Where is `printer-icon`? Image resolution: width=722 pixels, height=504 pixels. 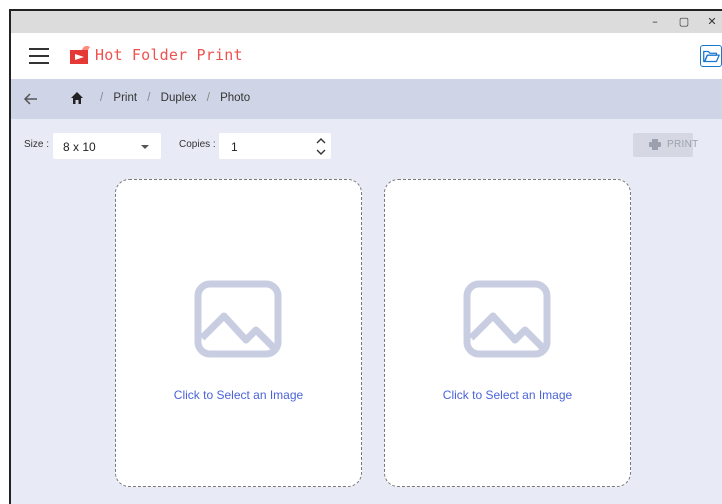
printer-icon is located at coordinates (655, 144).